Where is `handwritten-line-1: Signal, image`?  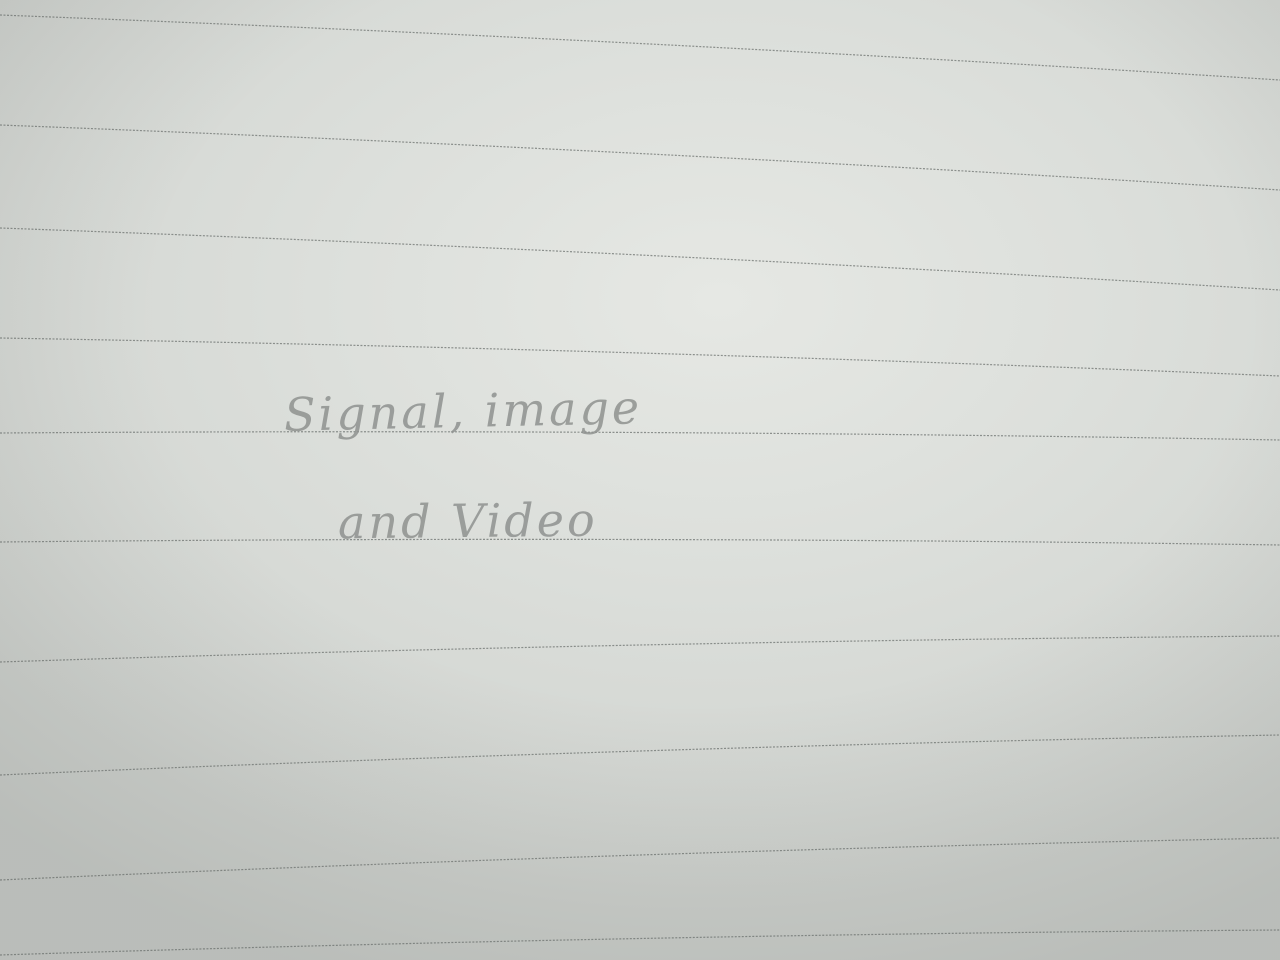
handwritten-line-1: Signal, image is located at coordinates (463, 411).